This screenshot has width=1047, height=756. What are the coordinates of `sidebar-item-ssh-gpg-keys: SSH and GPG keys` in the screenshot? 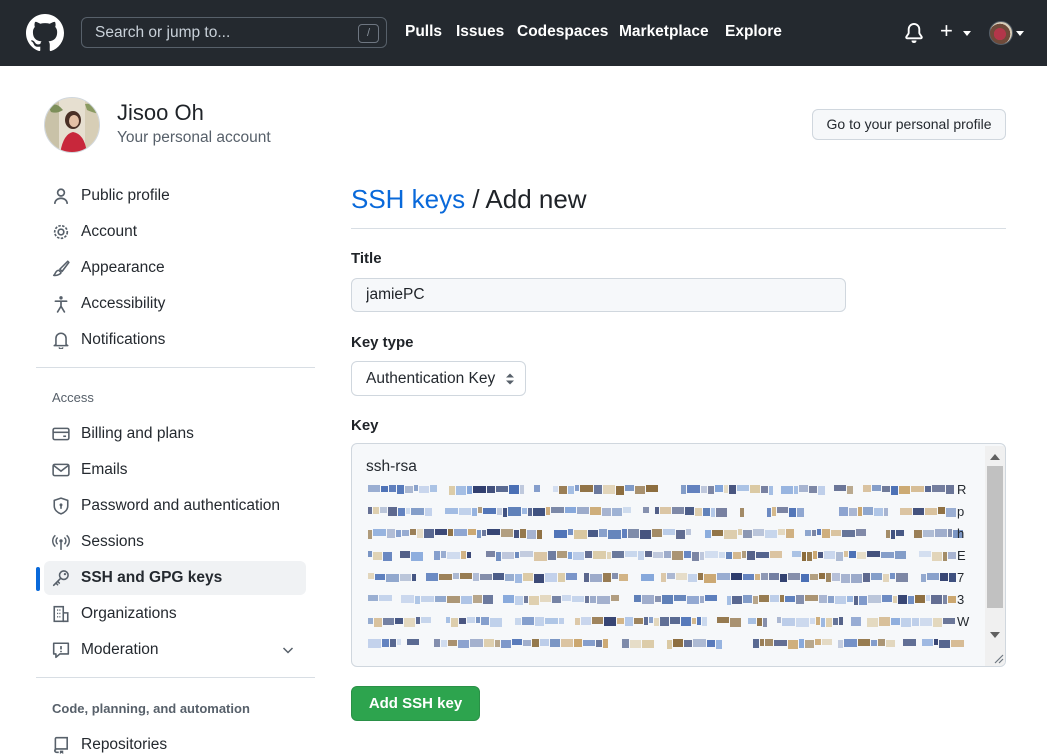 It's located at (171, 578).